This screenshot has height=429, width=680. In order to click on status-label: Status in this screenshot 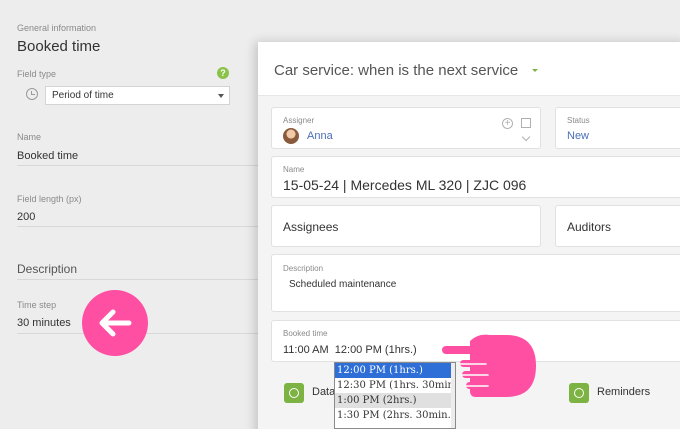, I will do `click(578, 120)`.